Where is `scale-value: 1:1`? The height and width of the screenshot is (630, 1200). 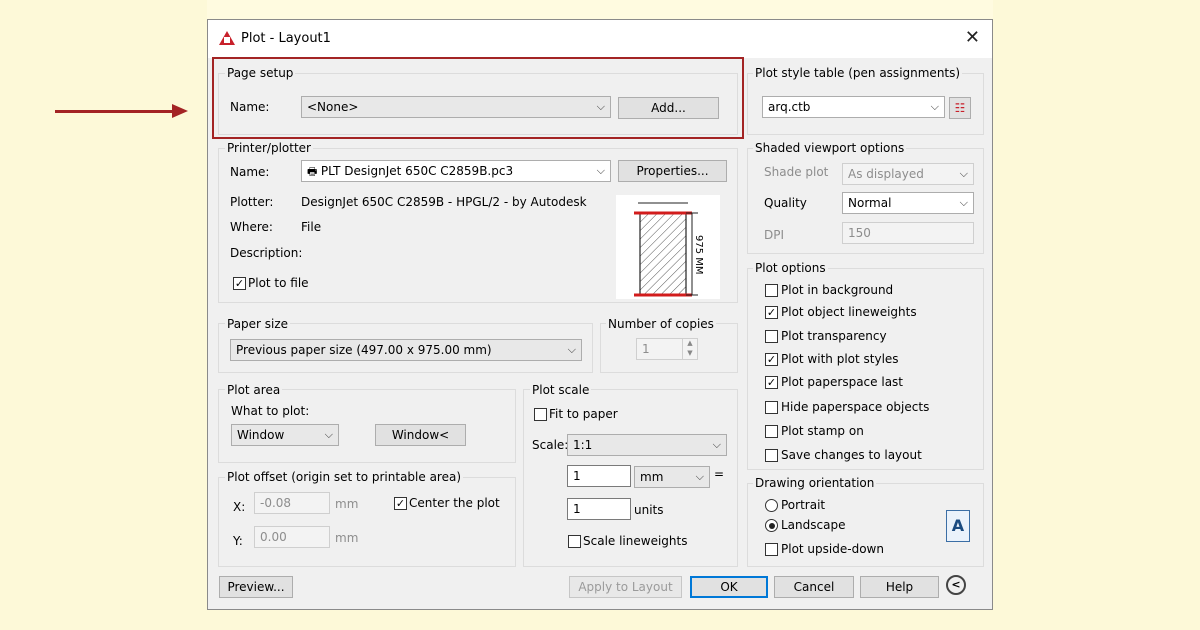
scale-value: 1:1 is located at coordinates (583, 445).